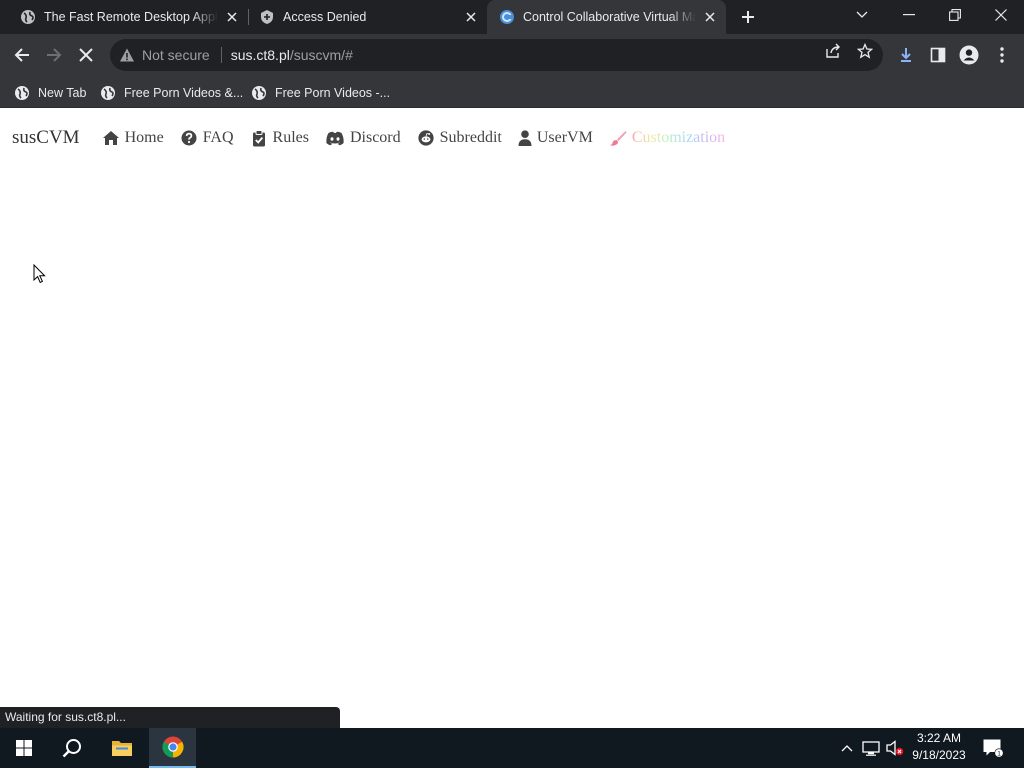 The image size is (1024, 768). I want to click on notification-icon: 1, so click(993, 748).